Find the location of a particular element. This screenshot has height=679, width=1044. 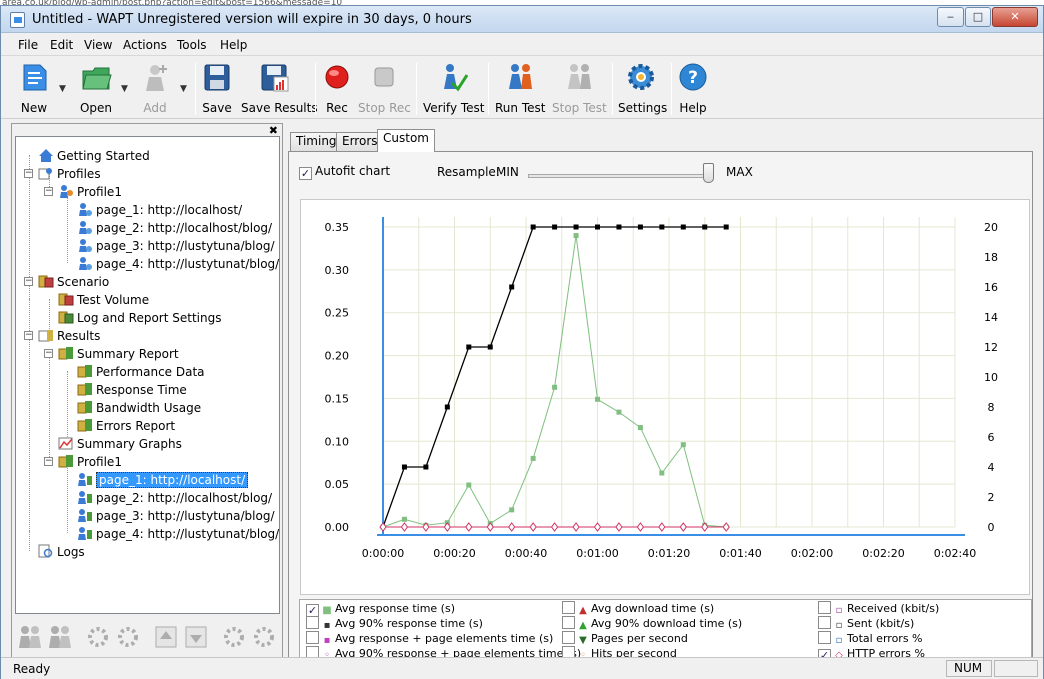

tree-item-result-profile1: Profile1 is located at coordinates (90, 462).